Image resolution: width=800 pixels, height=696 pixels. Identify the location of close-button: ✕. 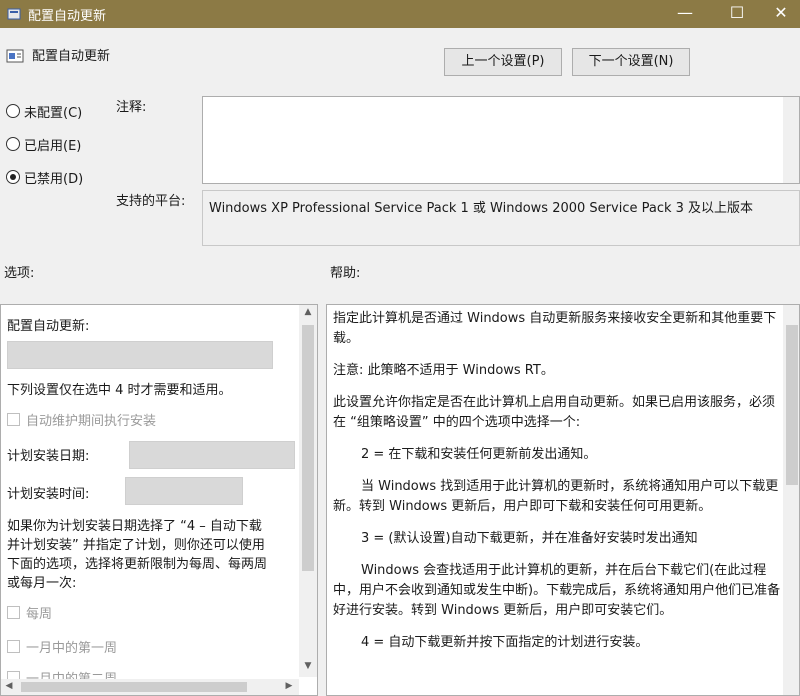
(781, 14).